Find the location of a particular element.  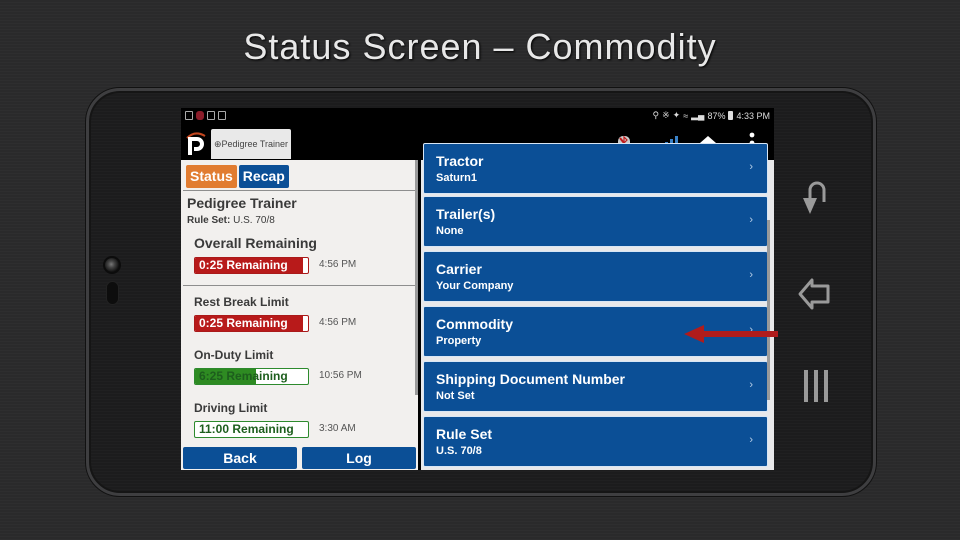

limit-progress-bar: 11:00 Remaining is located at coordinates (251, 429).